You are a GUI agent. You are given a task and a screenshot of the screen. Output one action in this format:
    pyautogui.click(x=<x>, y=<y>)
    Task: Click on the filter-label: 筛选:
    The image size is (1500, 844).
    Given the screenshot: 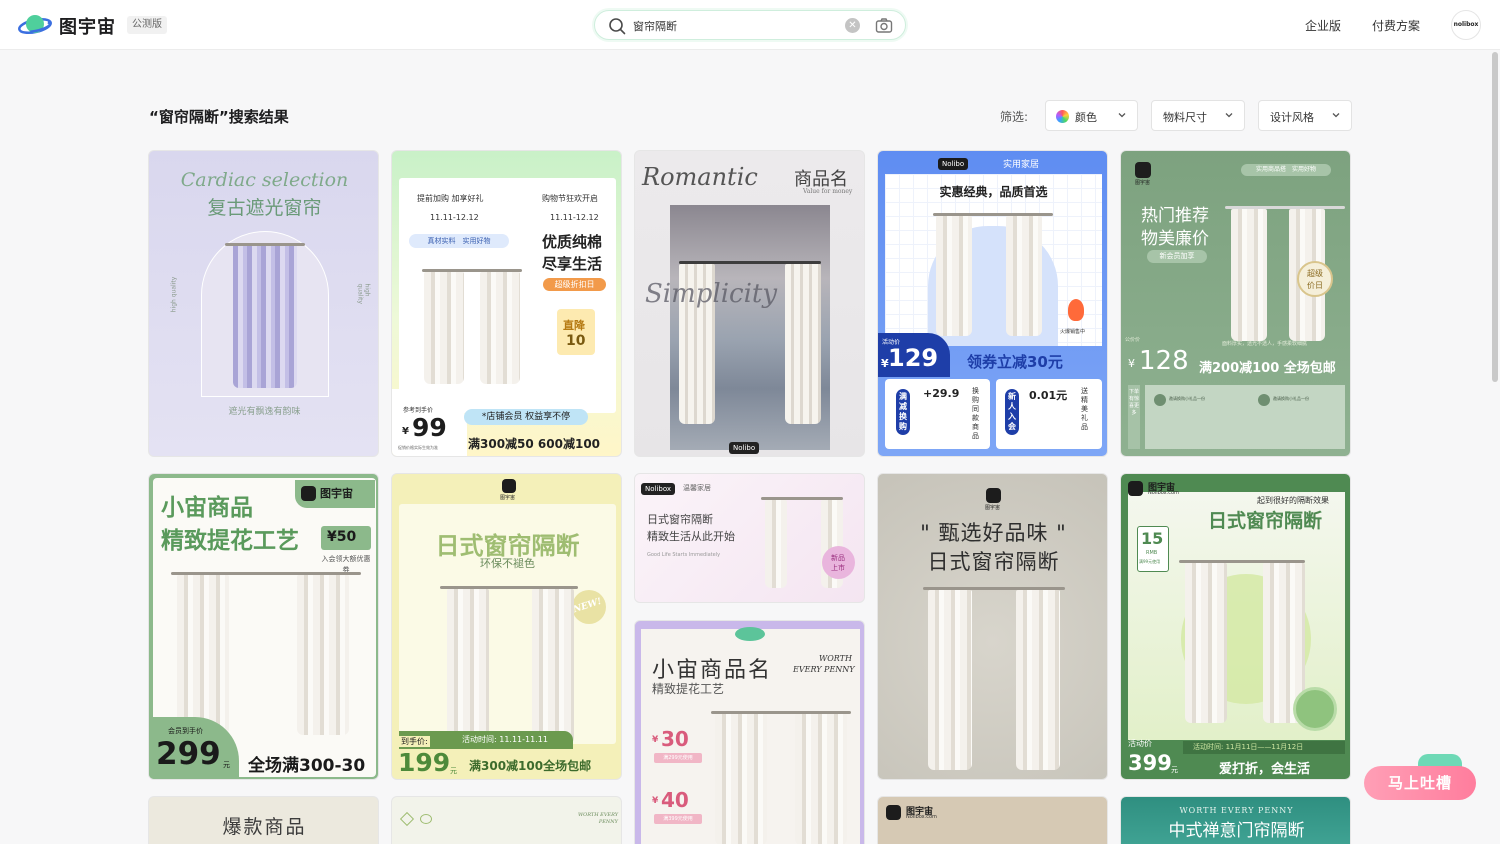 What is the action you would take?
    pyautogui.click(x=1014, y=117)
    